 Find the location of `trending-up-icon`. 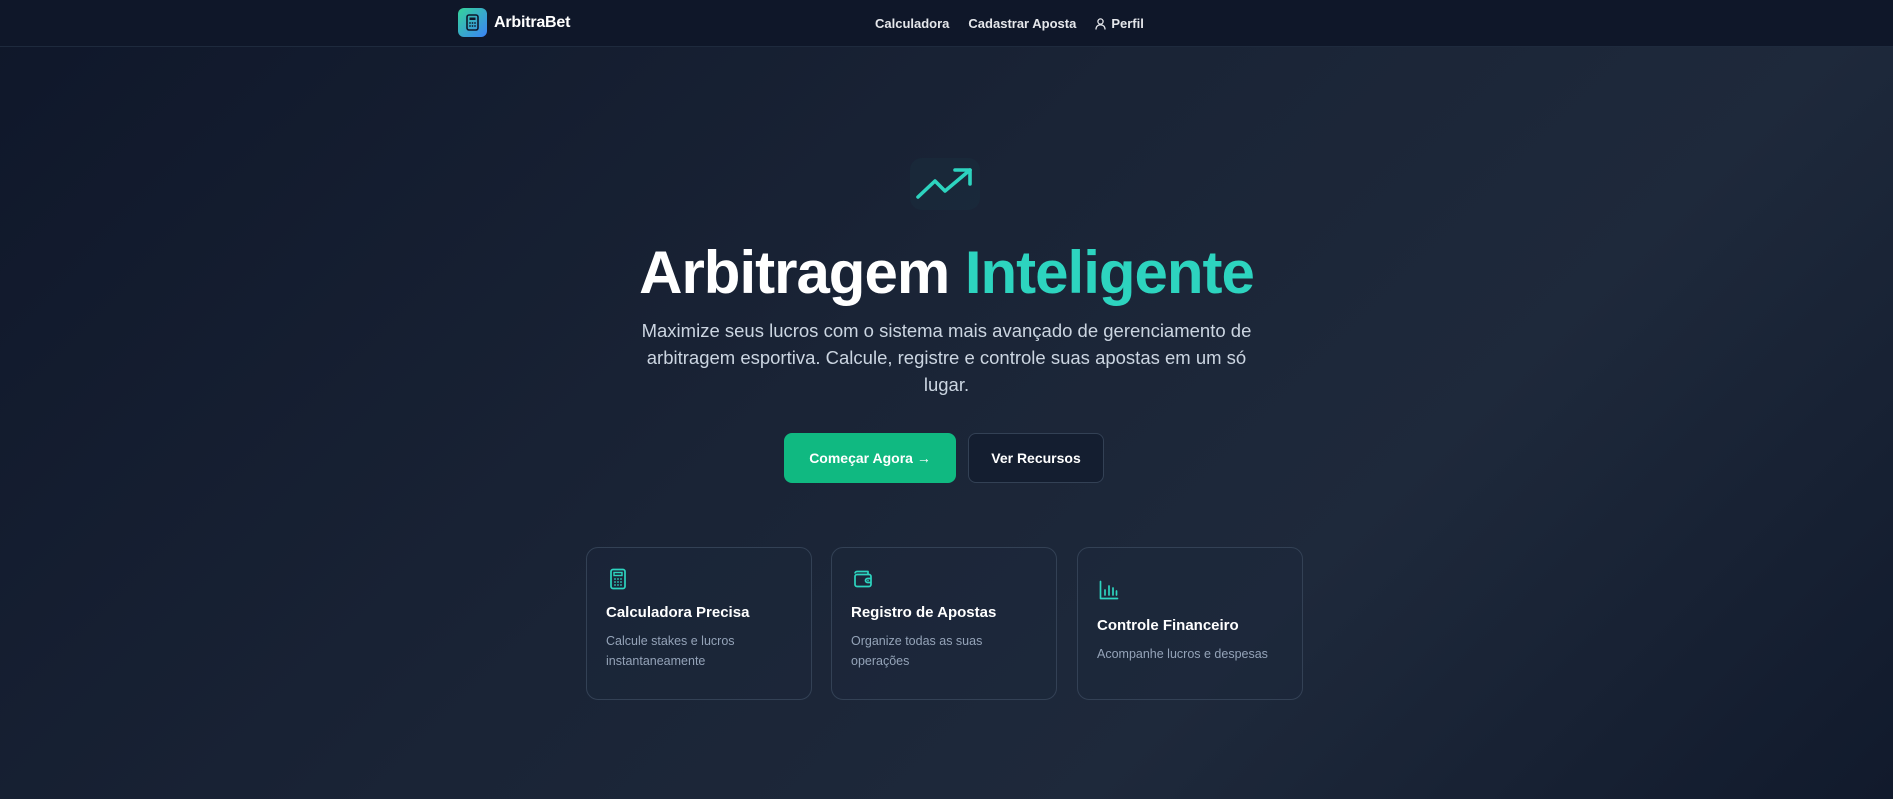

trending-up-icon is located at coordinates (945, 184).